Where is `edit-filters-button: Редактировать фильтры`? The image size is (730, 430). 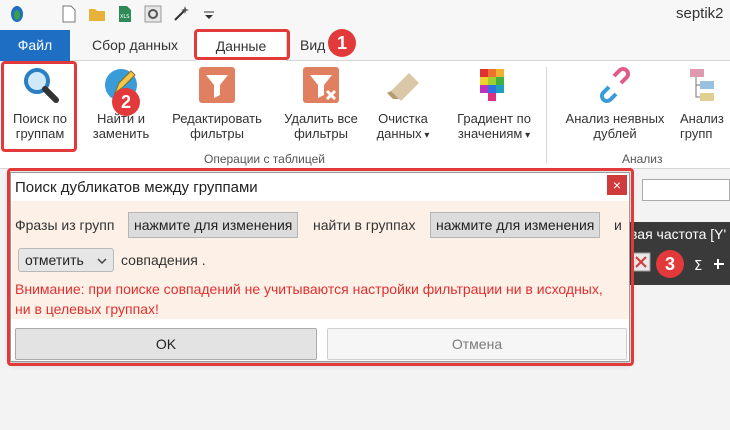
edit-filters-button: Редактировать фильтры is located at coordinates (217, 103).